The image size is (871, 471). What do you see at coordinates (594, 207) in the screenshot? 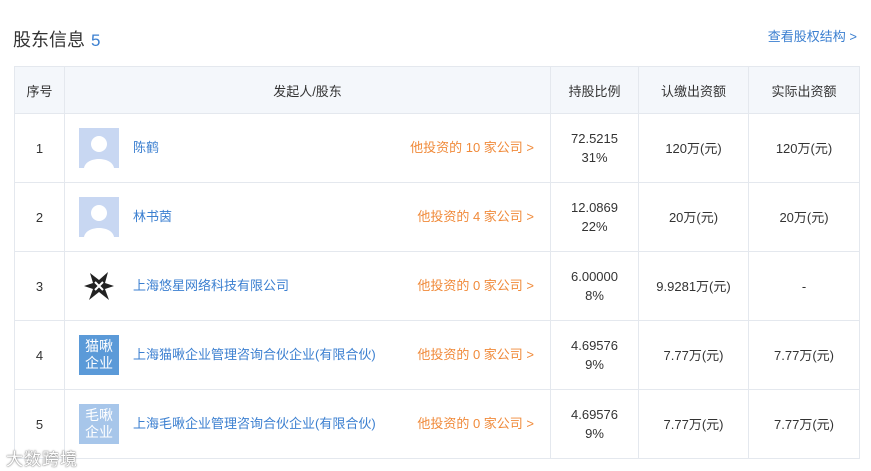
I see `ratio-value: 12.0869` at bounding box center [594, 207].